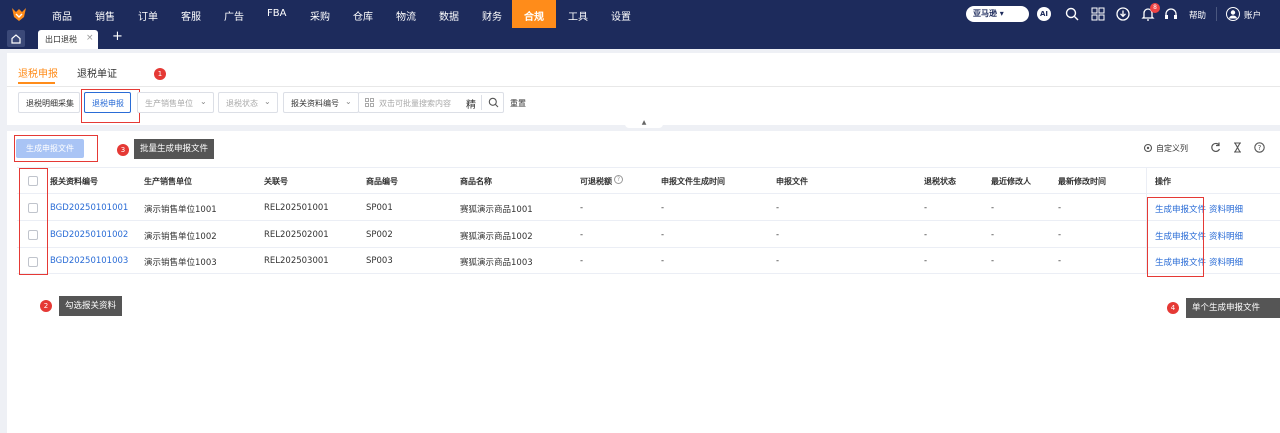 Image resolution: width=1280 pixels, height=433 pixels. I want to click on col-refund: 可退税额, so click(596, 181).